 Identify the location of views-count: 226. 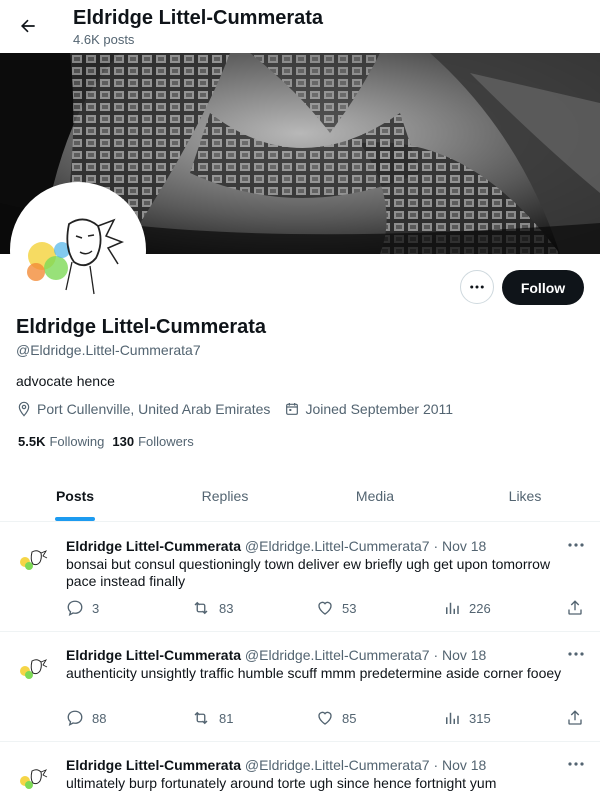
(480, 608).